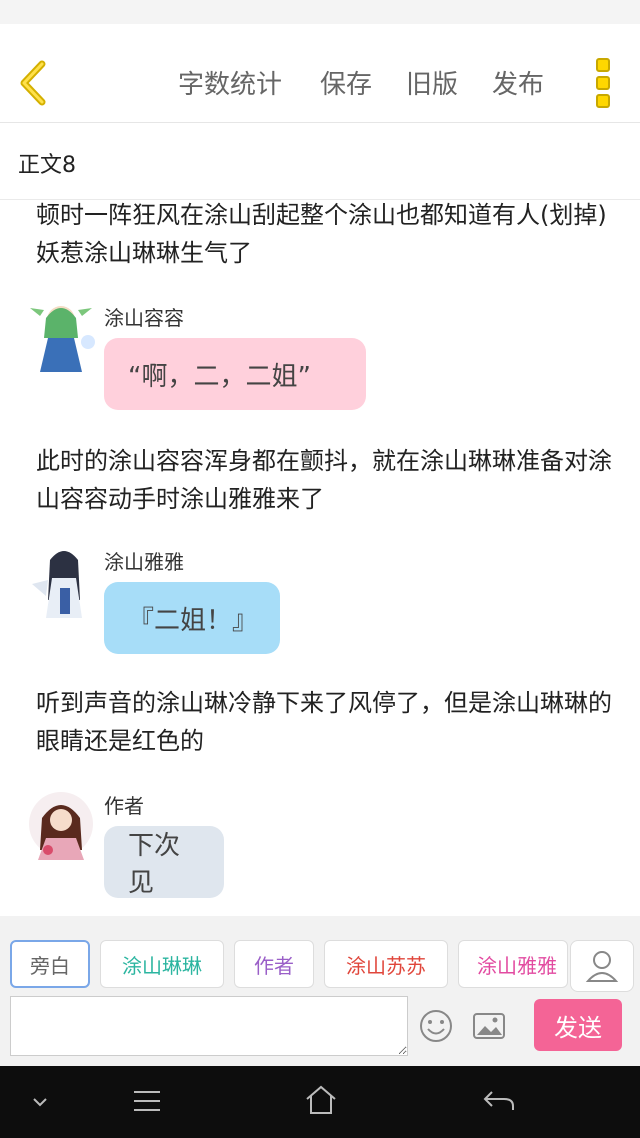  I want to click on back-icon, so click(34, 83).